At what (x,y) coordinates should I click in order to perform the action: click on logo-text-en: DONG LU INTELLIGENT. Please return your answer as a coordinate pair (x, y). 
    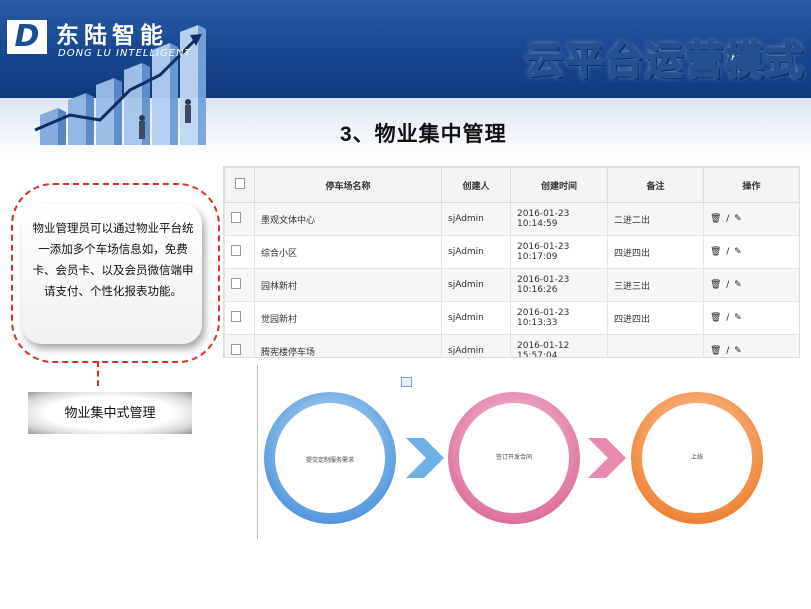
    Looking at the image, I should click on (125, 53).